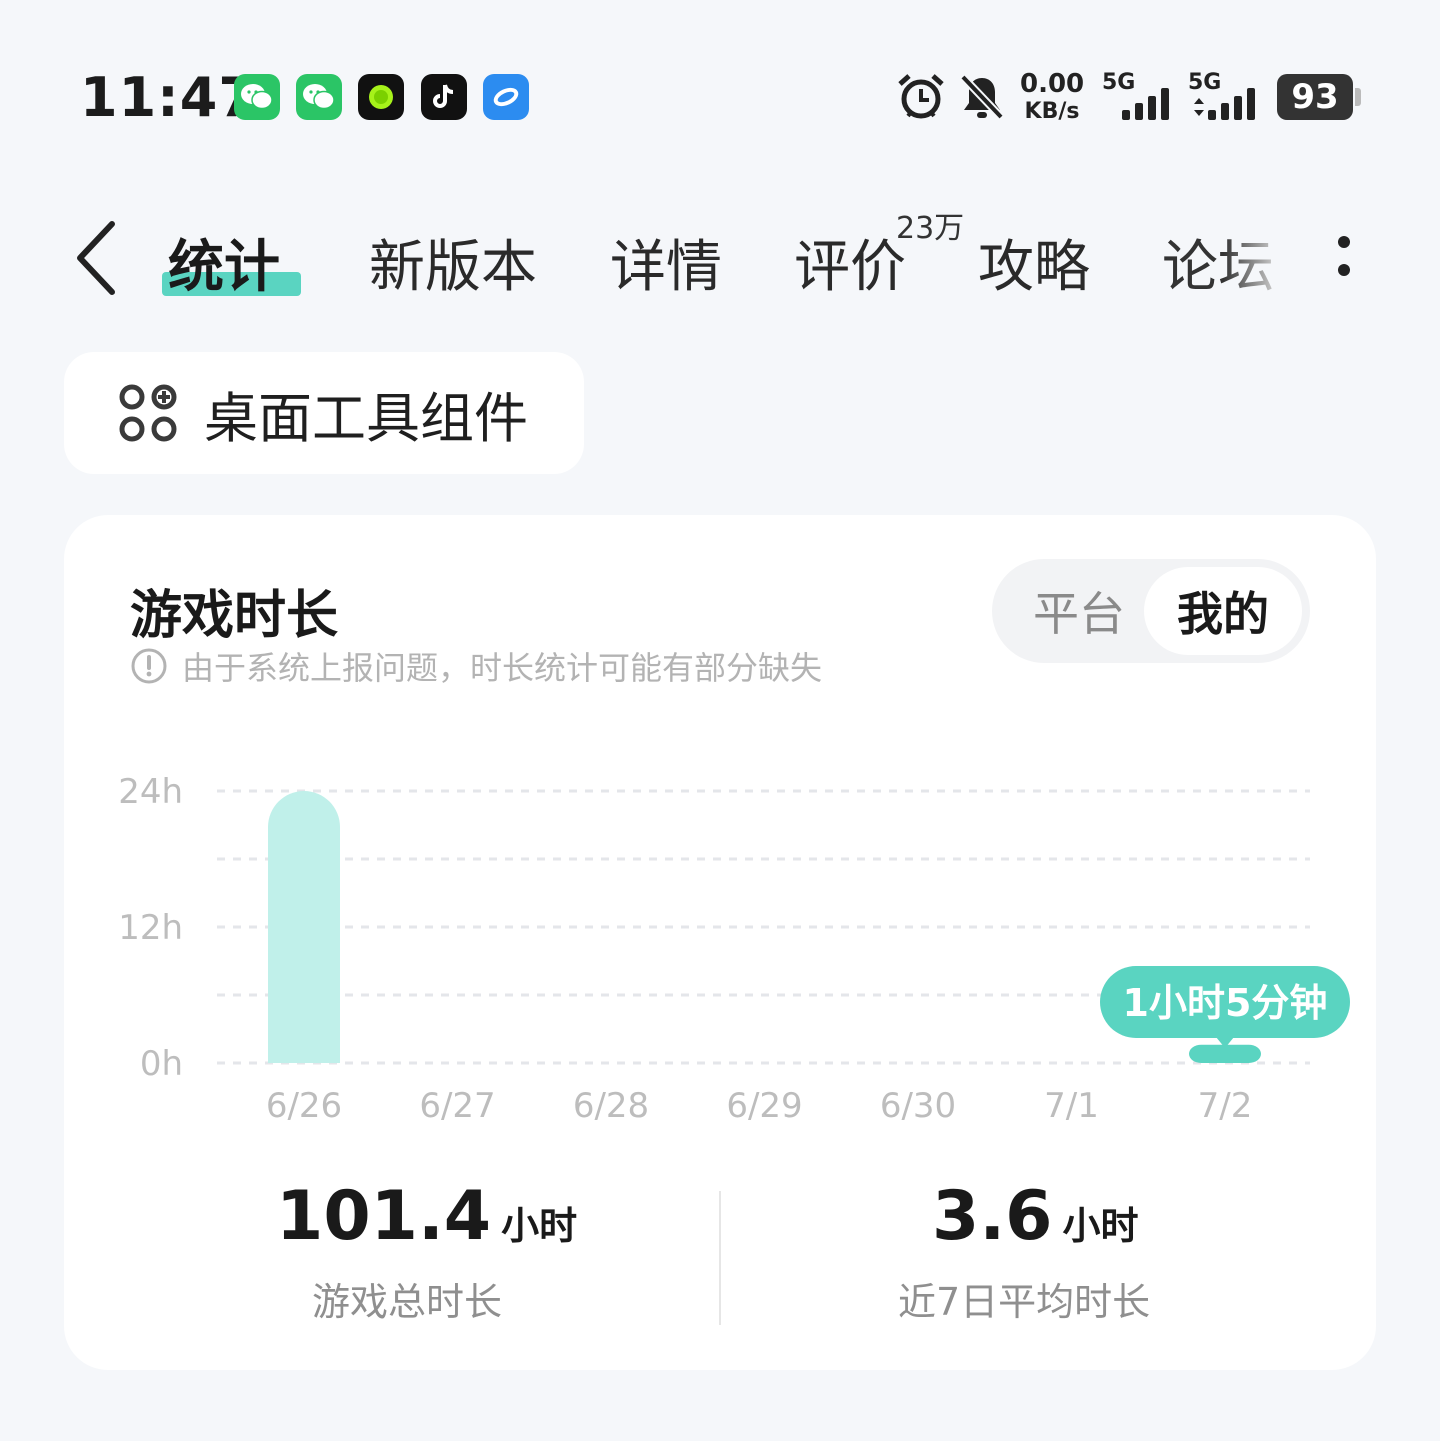 The height and width of the screenshot is (1441, 1440). I want to click on x-tick-label: 6/30, so click(918, 1106).